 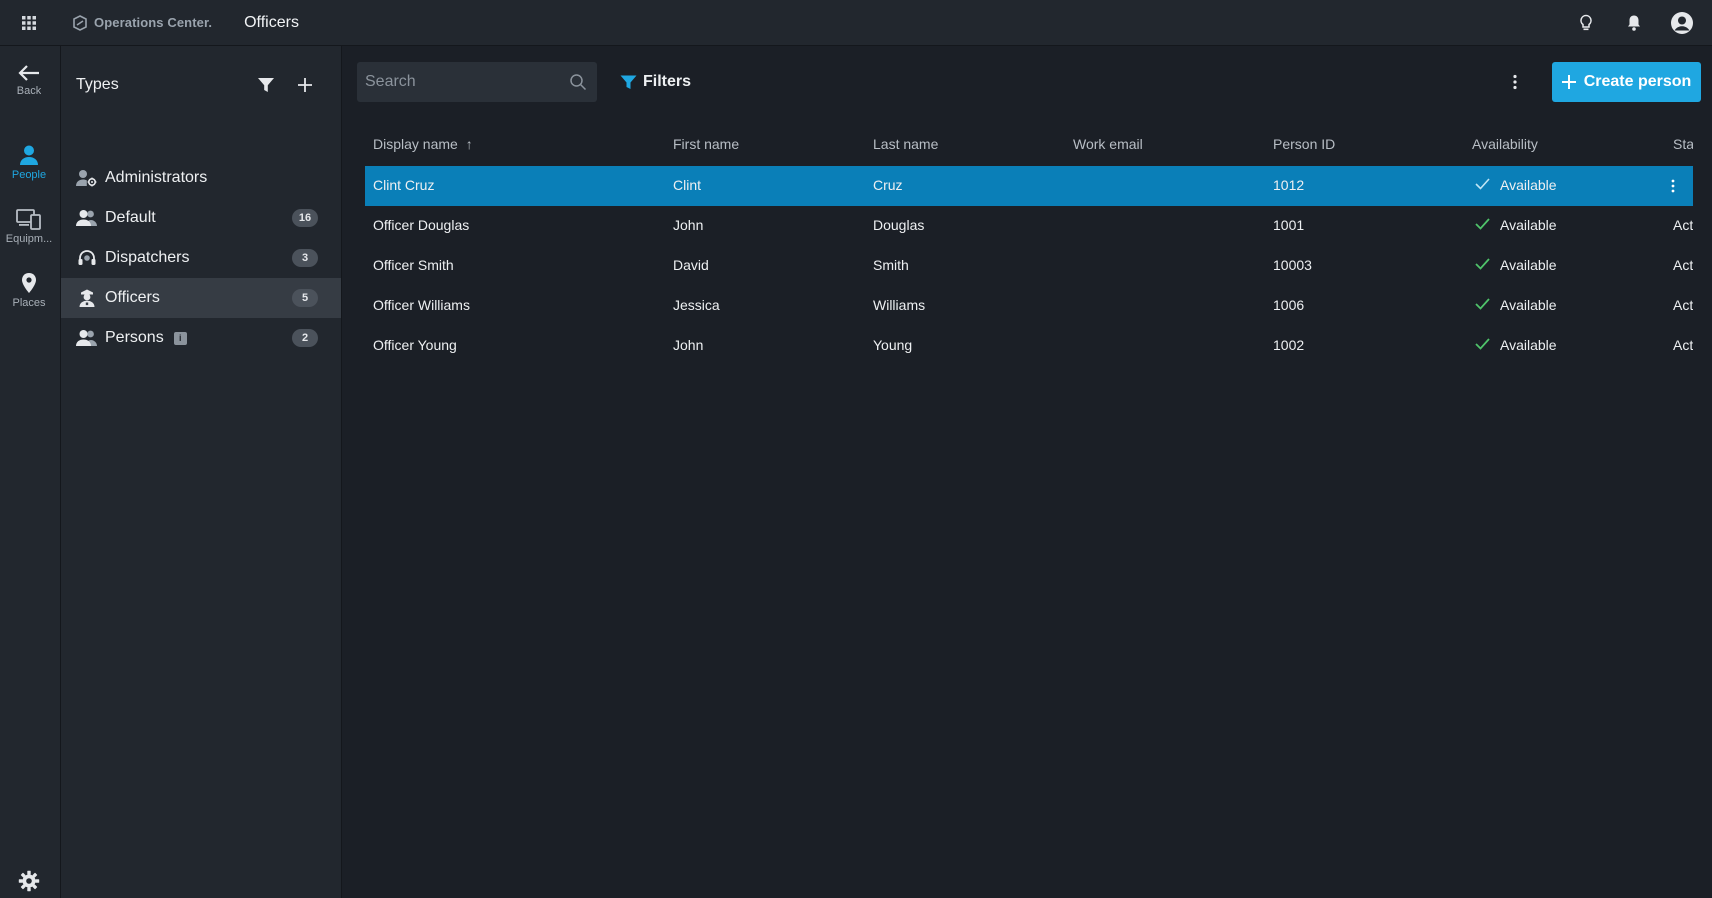 What do you see at coordinates (29, 283) in the screenshot?
I see `location-pin-icon` at bounding box center [29, 283].